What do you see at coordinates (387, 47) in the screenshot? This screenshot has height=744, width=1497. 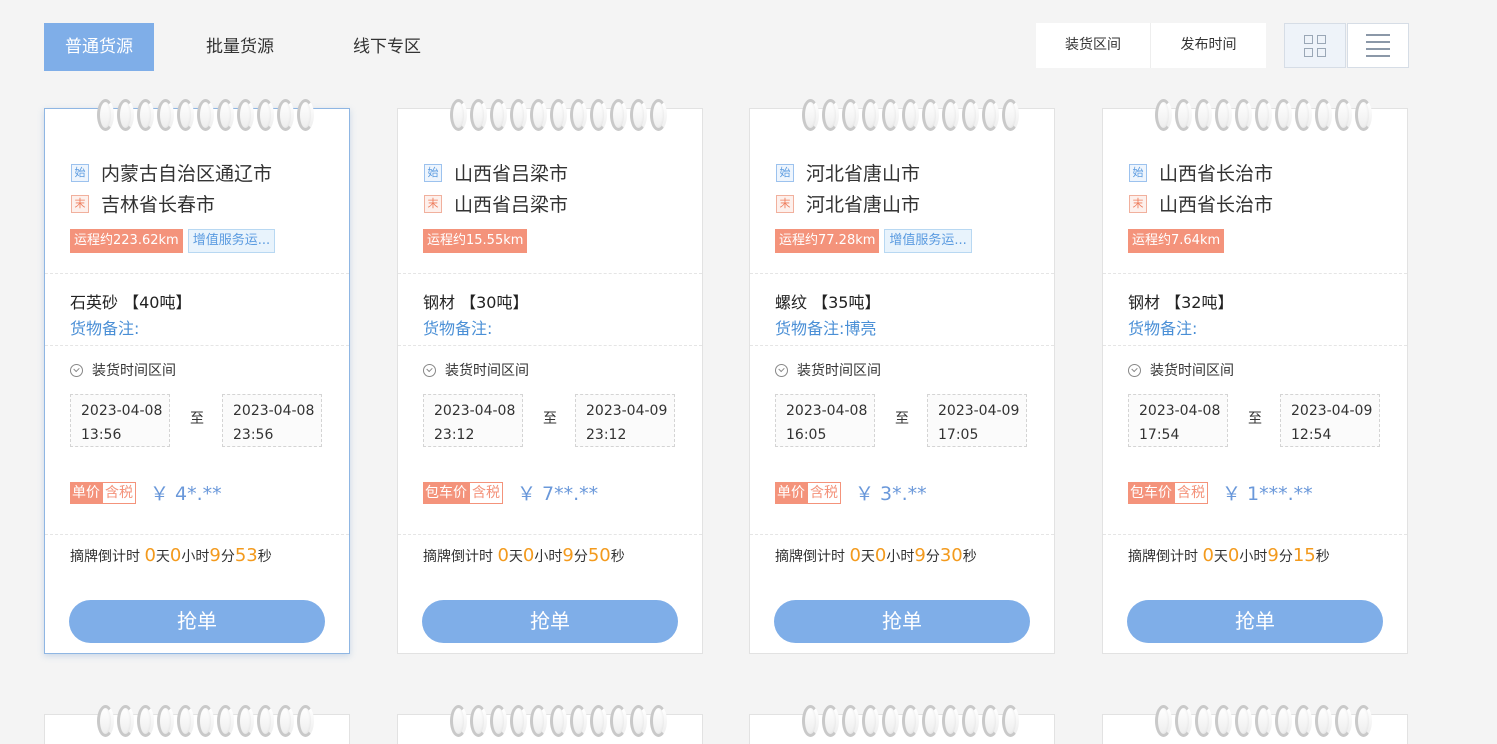 I see `tab-offline-zone: 线下专区` at bounding box center [387, 47].